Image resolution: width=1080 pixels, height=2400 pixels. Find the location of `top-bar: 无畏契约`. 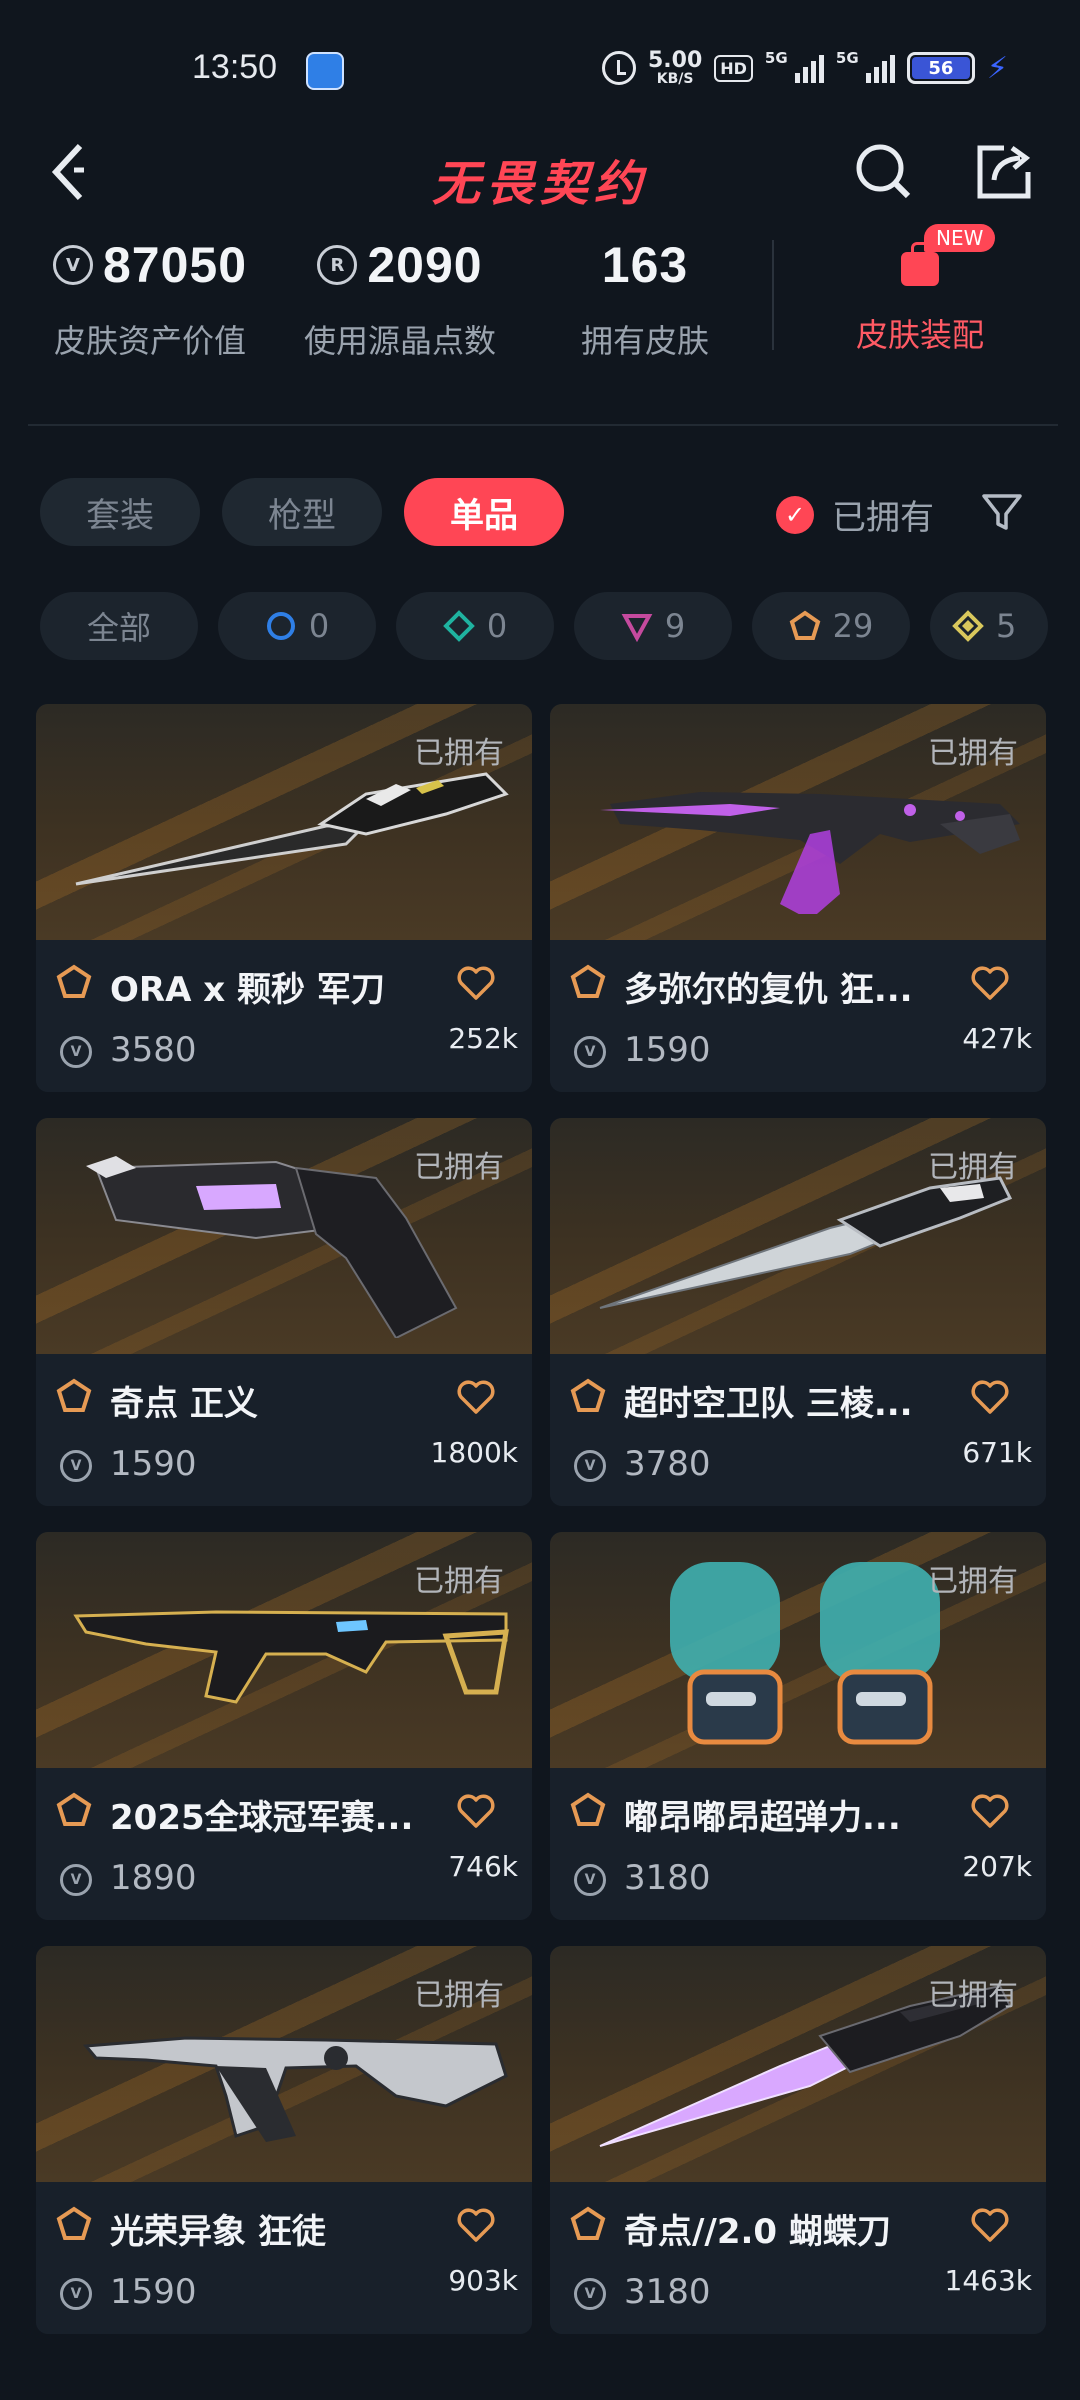

top-bar: 无畏契约 is located at coordinates (540, 180).